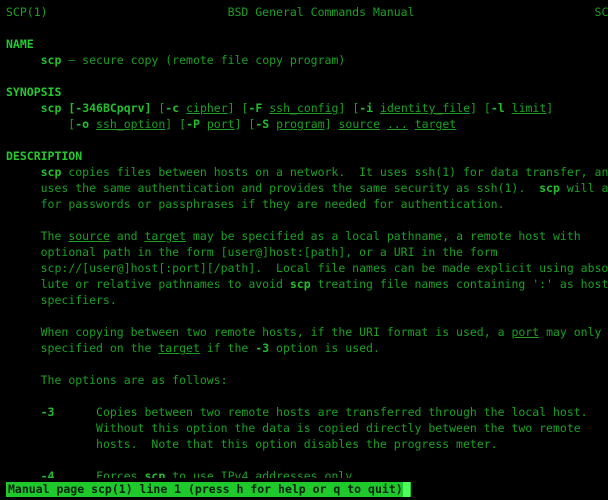 The width and height of the screenshot is (608, 500). Describe the element at coordinates (304, 380) in the screenshot. I see `options-intro-line: The options are as follows:` at that location.